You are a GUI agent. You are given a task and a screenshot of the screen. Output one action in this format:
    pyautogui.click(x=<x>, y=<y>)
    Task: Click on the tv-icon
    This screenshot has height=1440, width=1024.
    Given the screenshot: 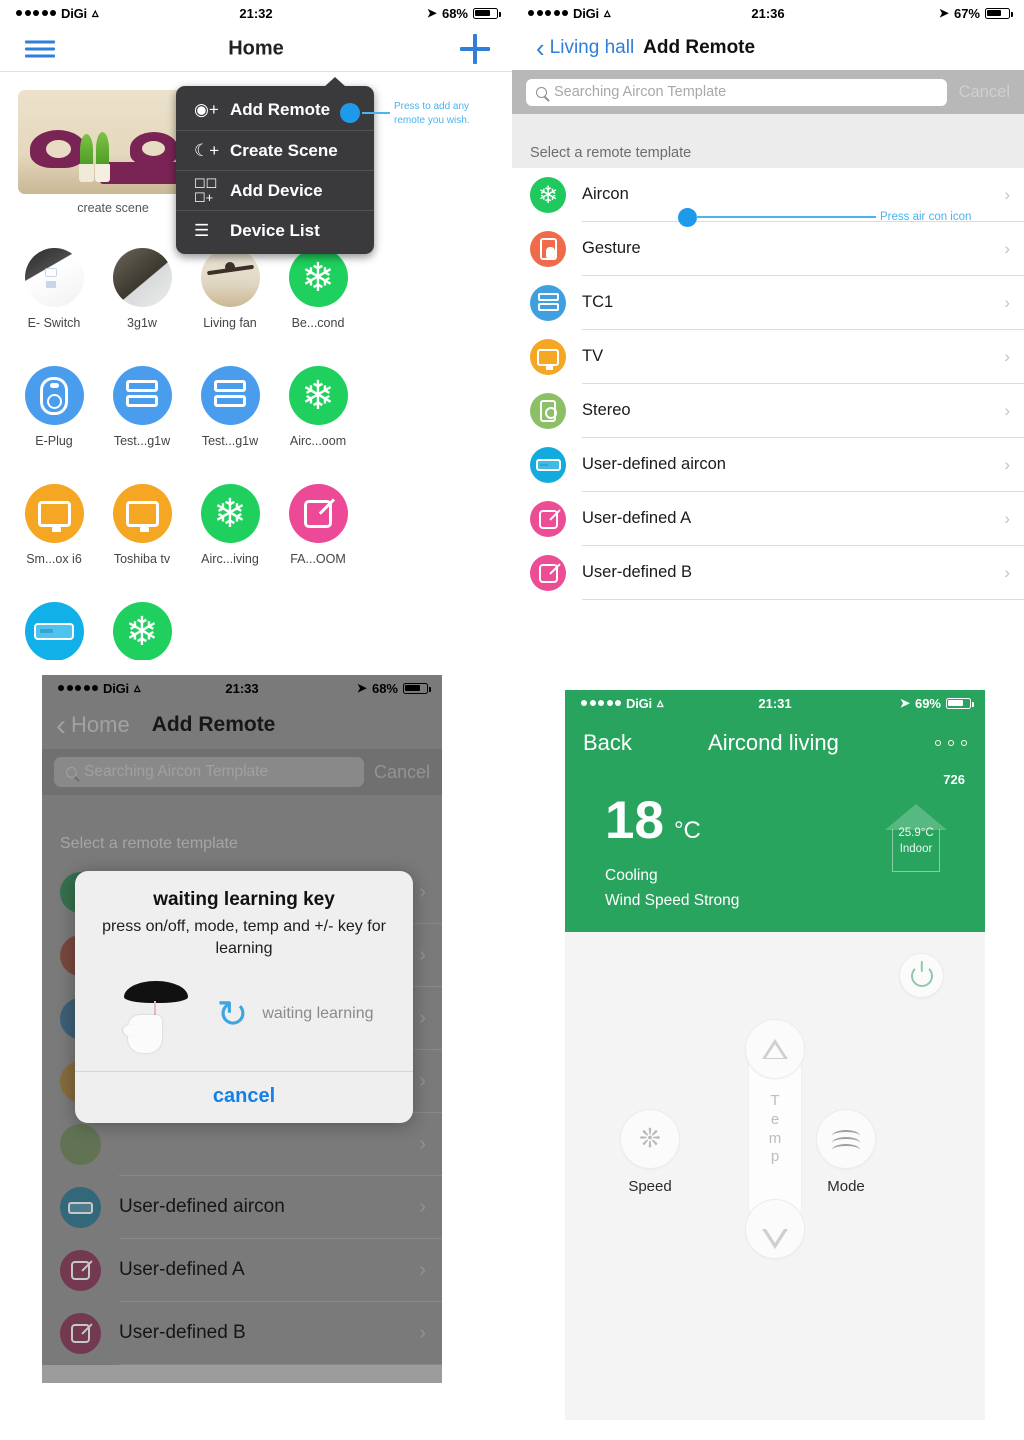 What is the action you would take?
    pyautogui.click(x=54, y=513)
    